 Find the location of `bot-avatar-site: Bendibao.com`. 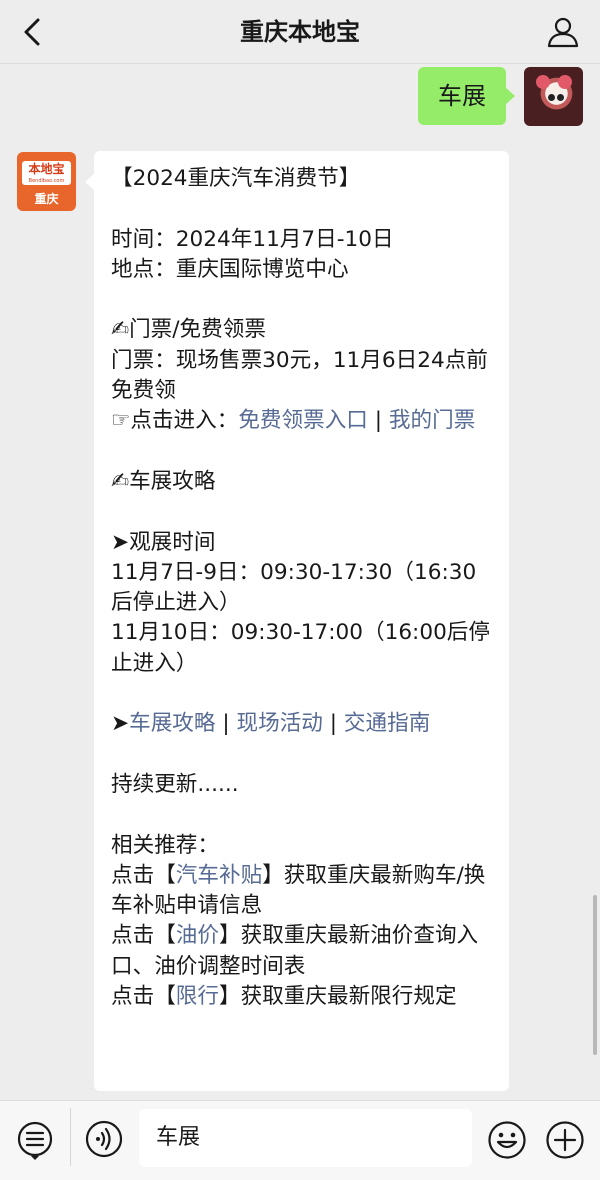

bot-avatar-site: Bendibao.com is located at coordinates (46, 181).